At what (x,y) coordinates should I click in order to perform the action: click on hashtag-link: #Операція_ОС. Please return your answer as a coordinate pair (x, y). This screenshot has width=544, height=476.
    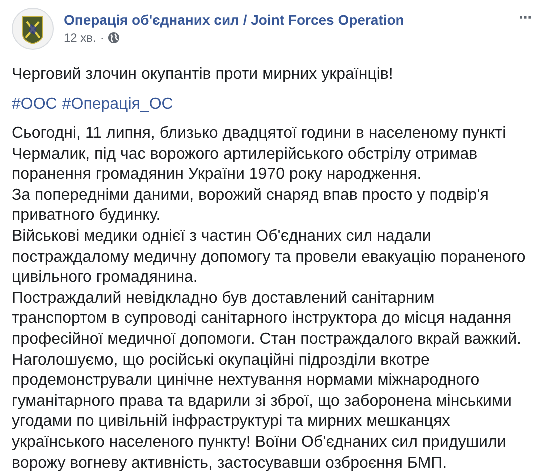
    Looking at the image, I should click on (118, 104).